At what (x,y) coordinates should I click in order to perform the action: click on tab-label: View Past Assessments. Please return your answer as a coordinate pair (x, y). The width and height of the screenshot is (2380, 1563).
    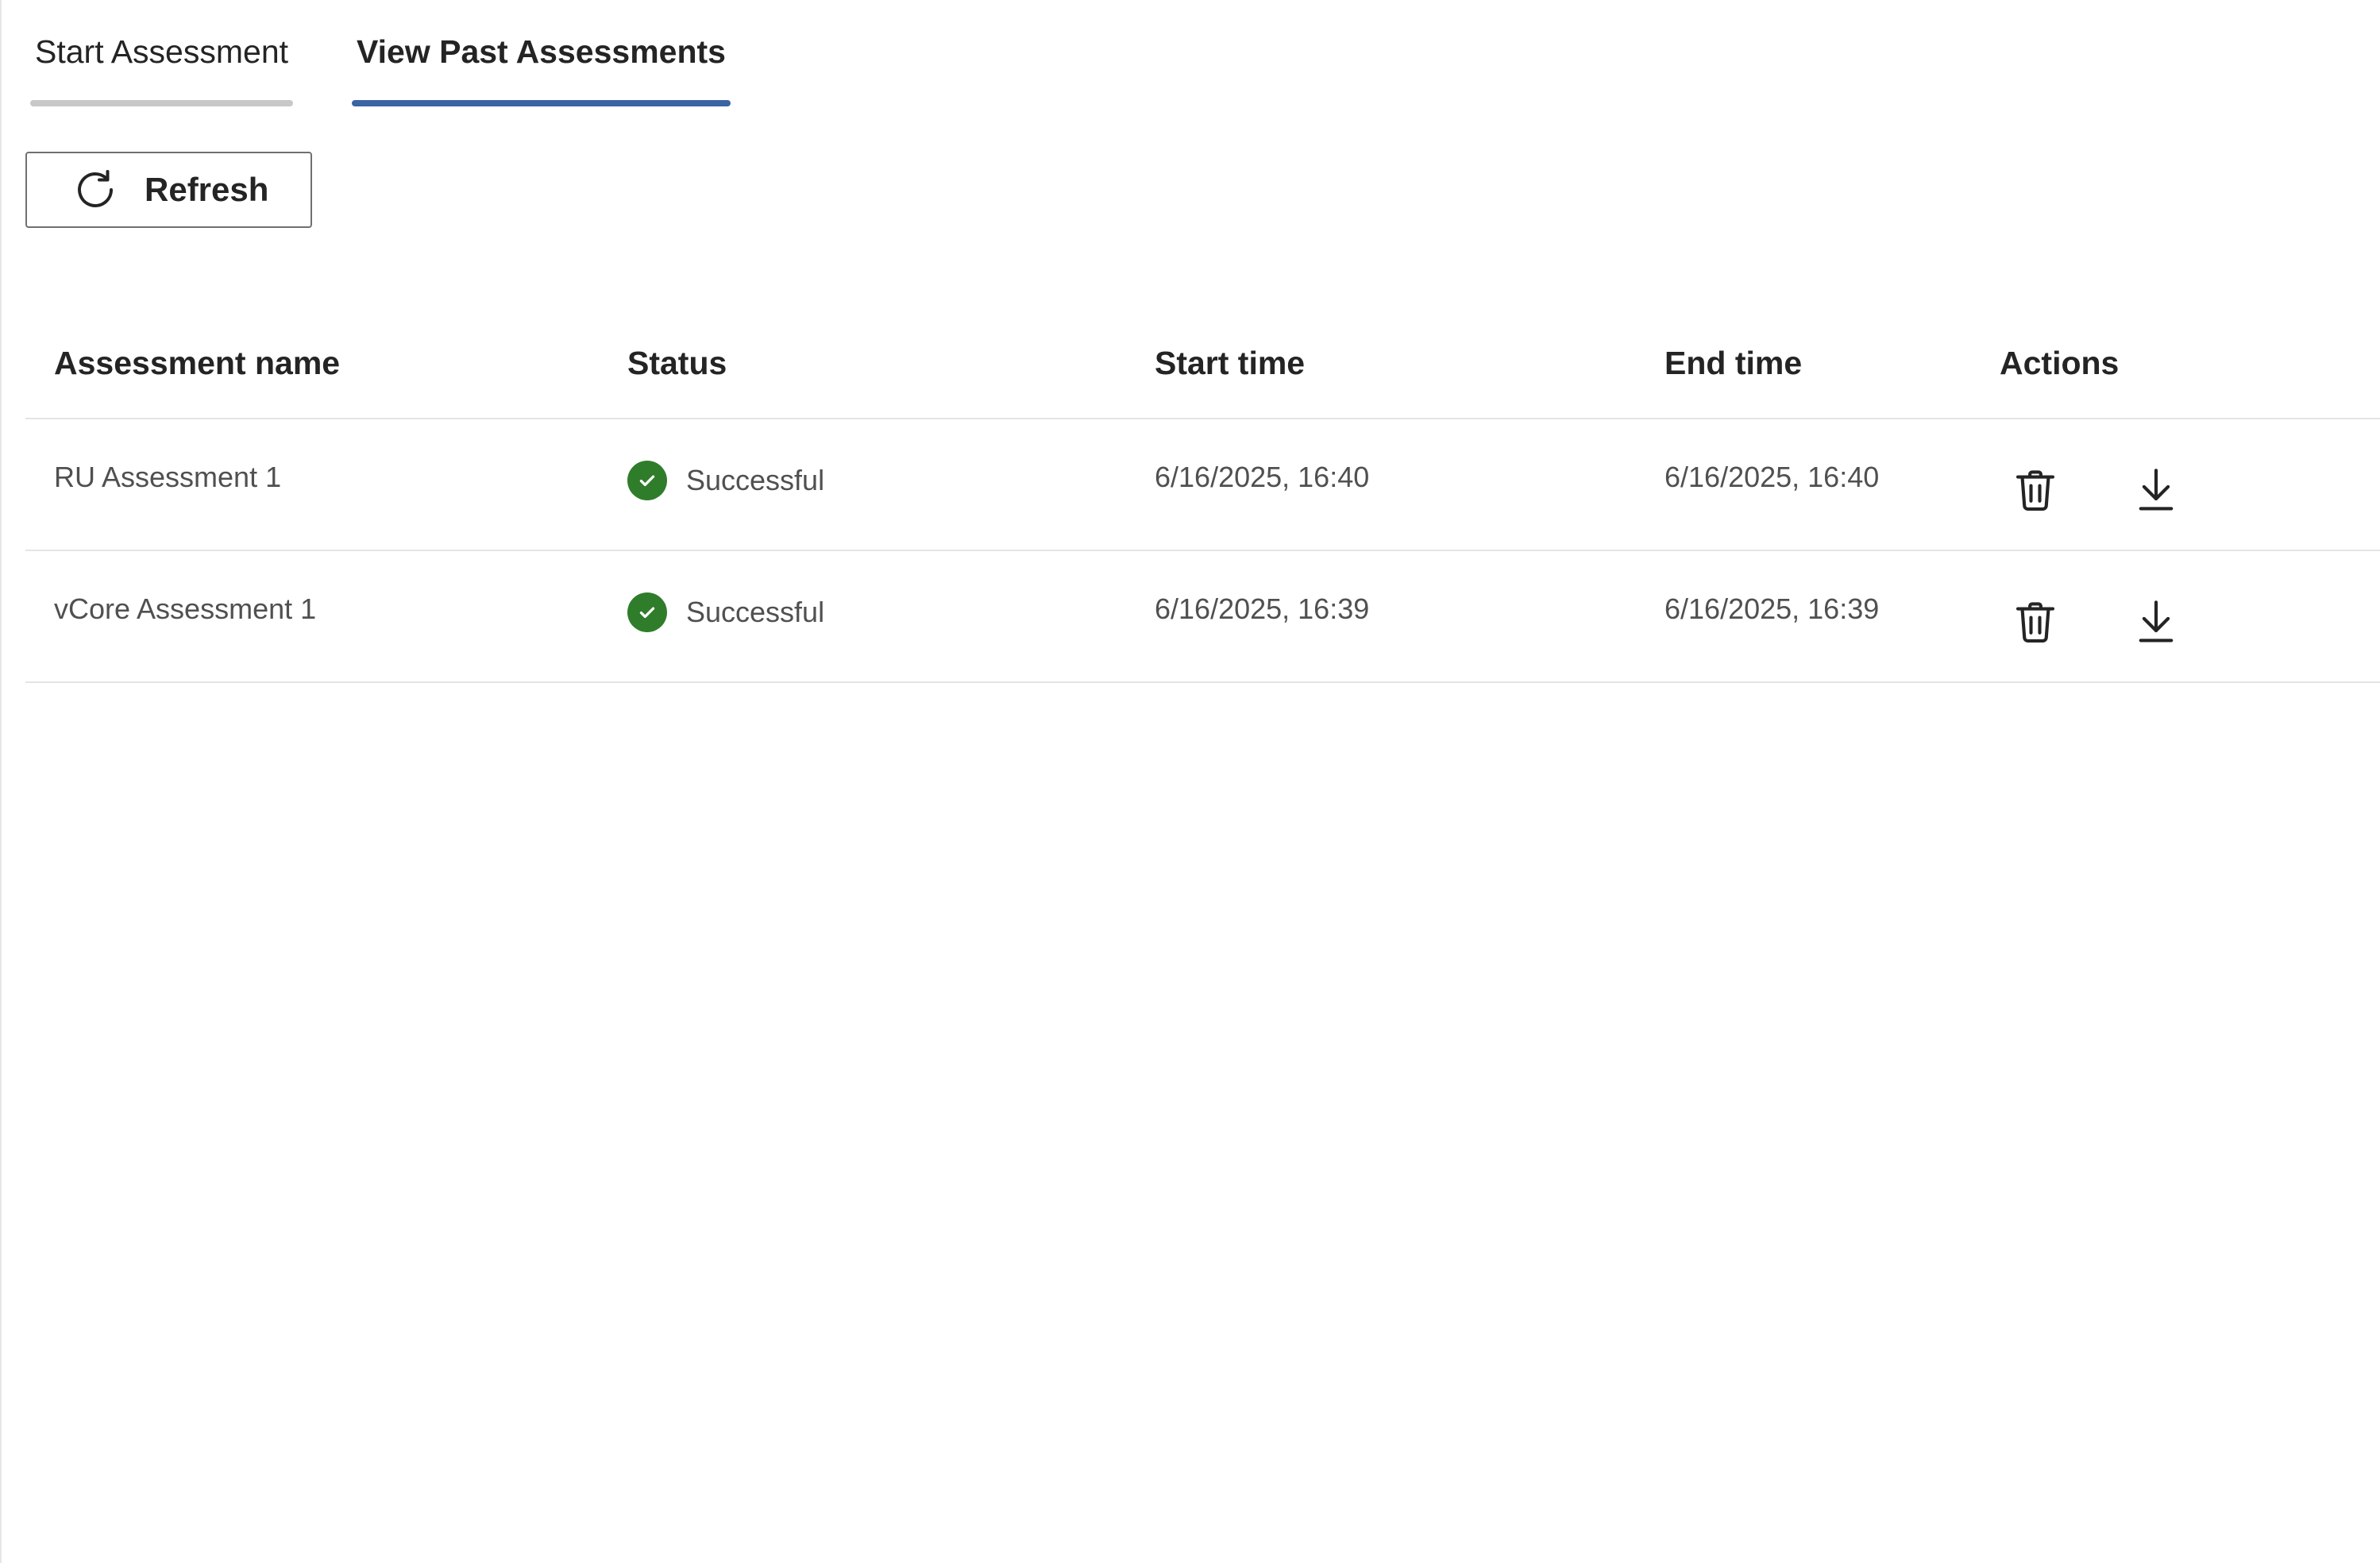
    Looking at the image, I should click on (541, 51).